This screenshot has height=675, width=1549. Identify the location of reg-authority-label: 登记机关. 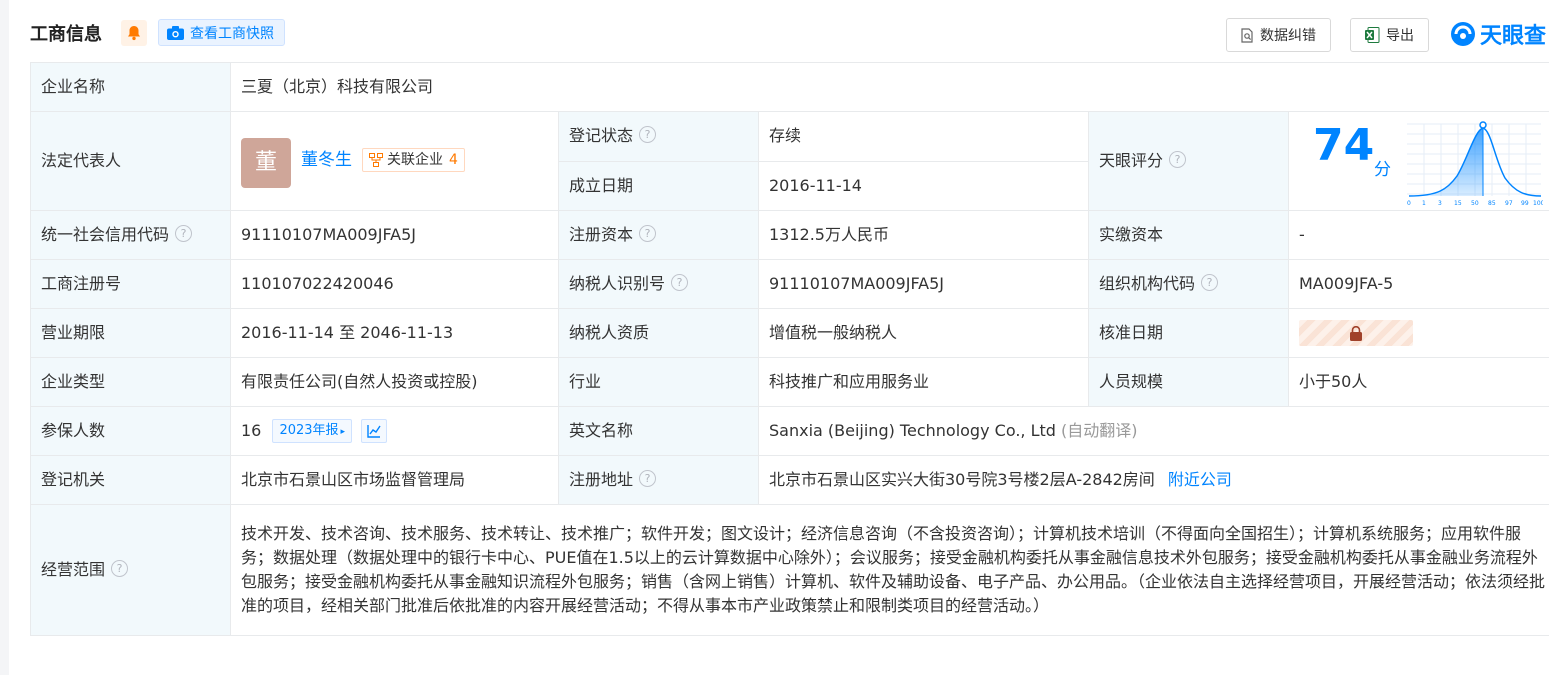
(130, 480).